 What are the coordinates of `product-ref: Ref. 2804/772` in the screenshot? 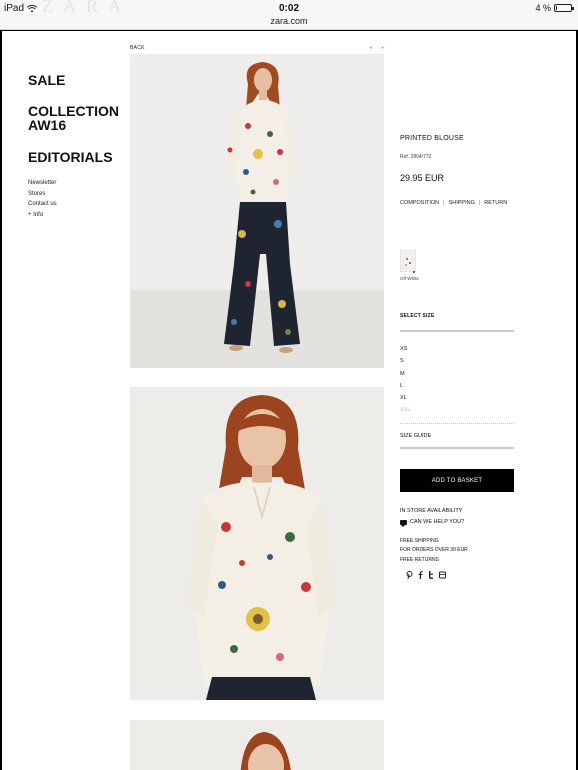 It's located at (416, 157).